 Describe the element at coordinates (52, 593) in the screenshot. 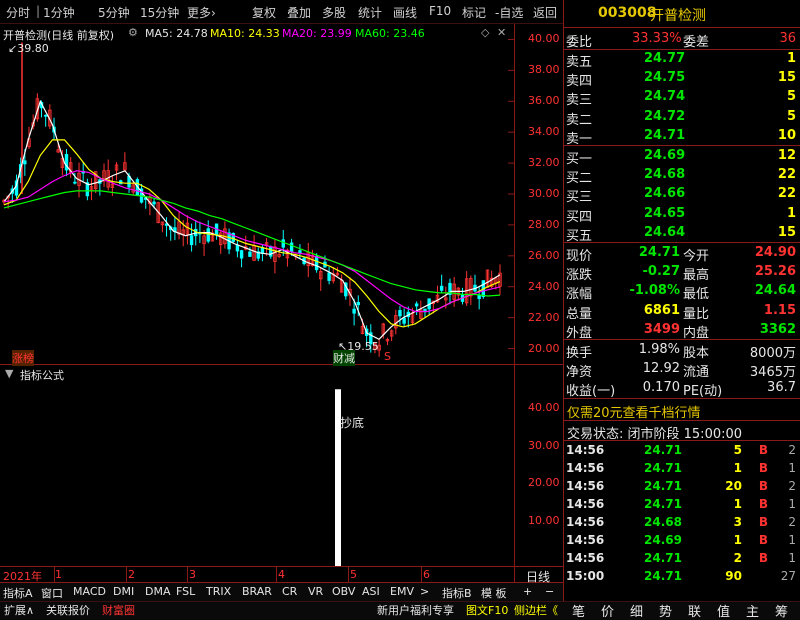

I see `indicator-tab-1: 窗口` at that location.